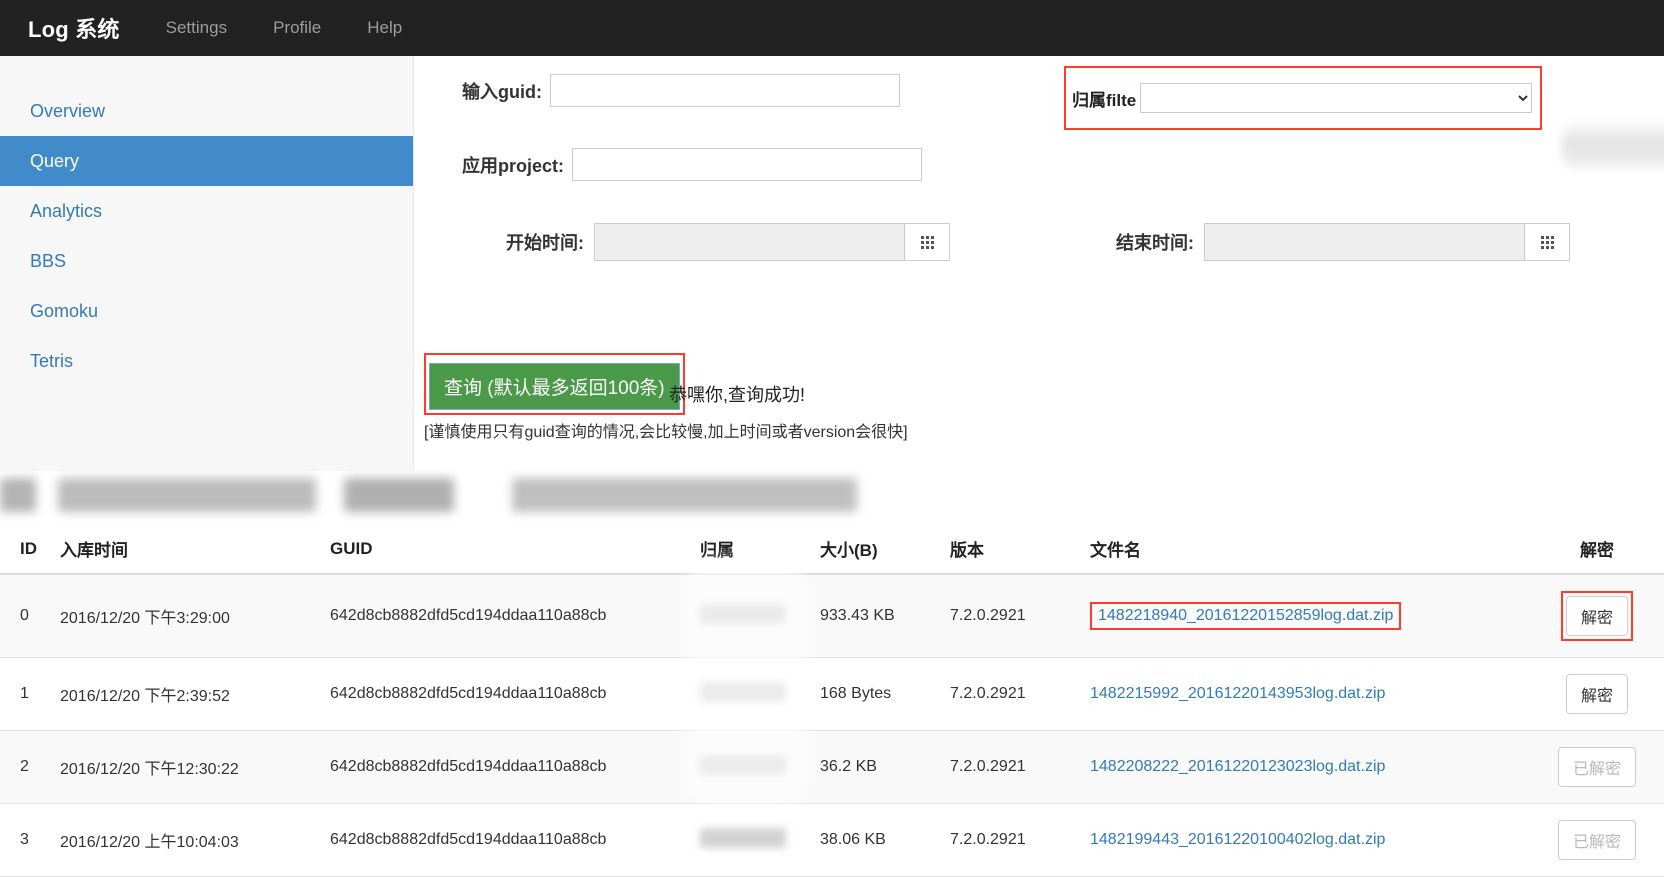  I want to click on start-time-row: 开始时间:, so click(707, 242).